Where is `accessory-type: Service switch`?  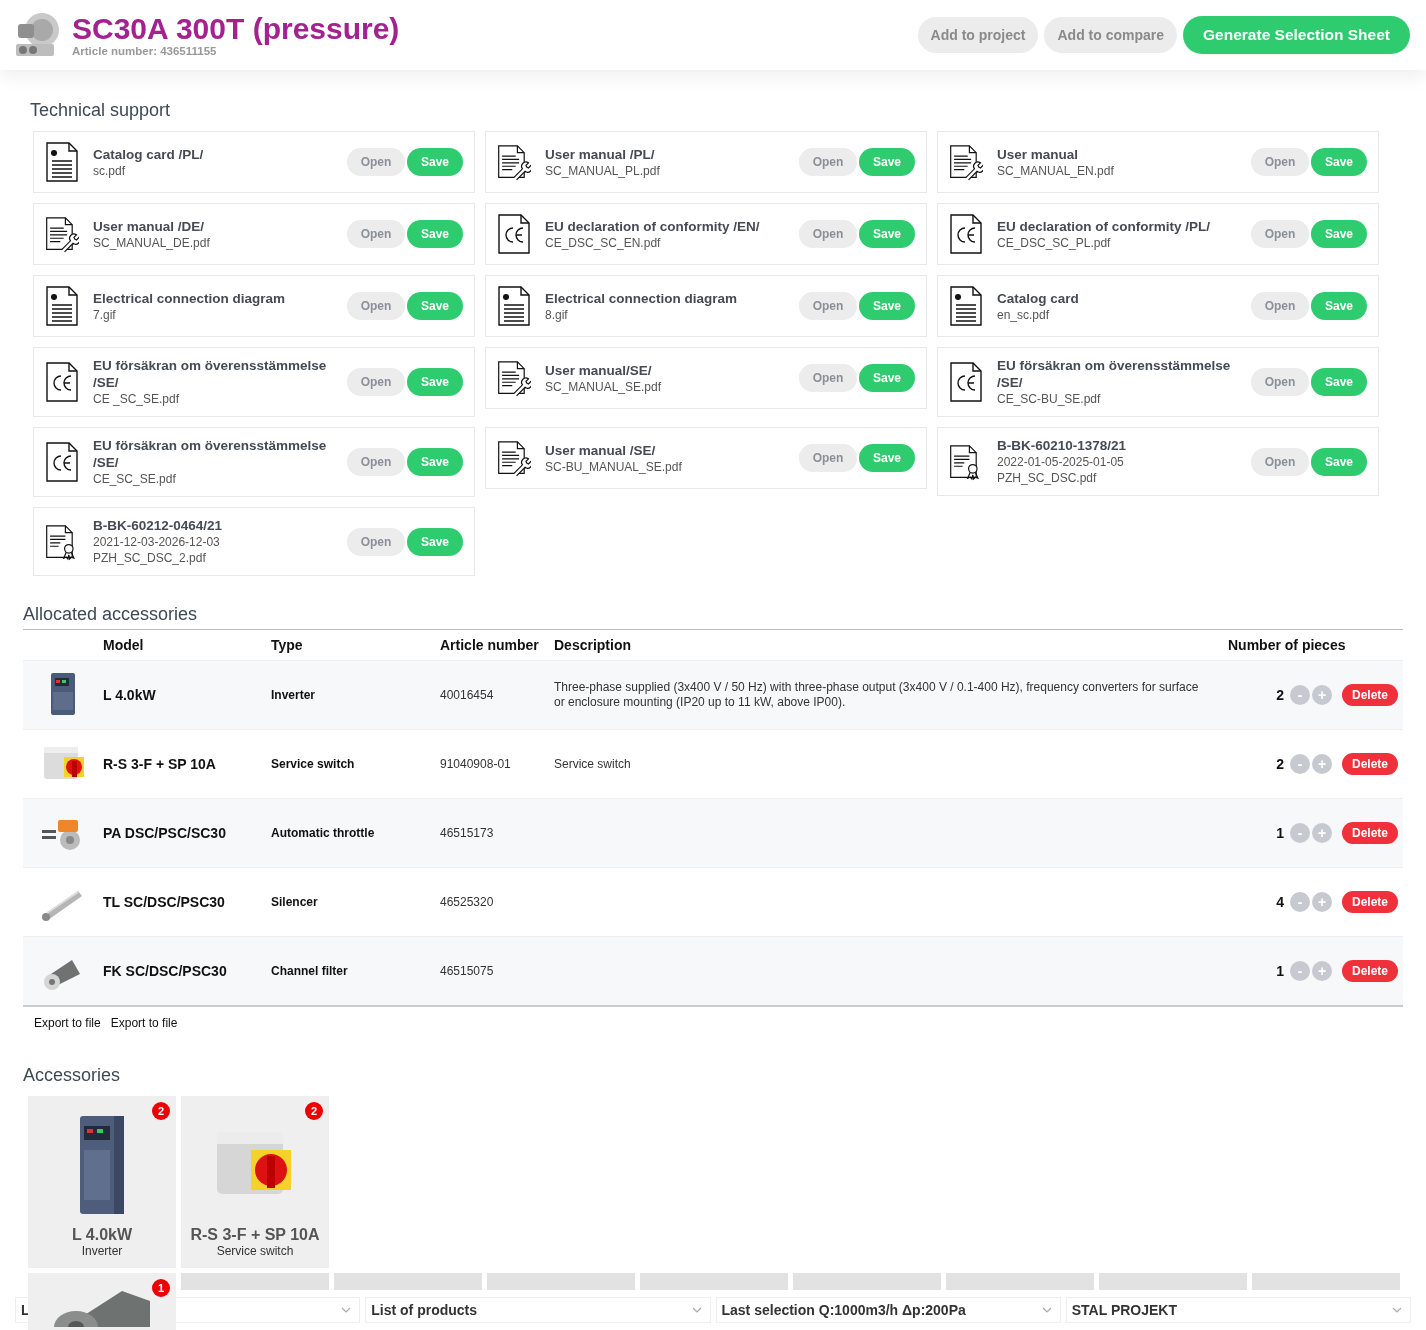 accessory-type: Service switch is located at coordinates (255, 1251).